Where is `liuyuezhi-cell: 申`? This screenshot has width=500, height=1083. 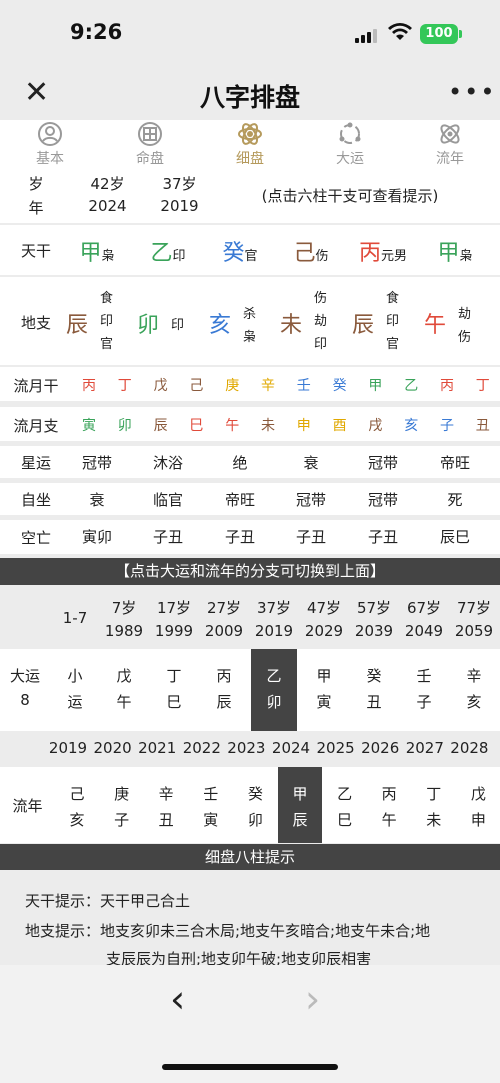 liuyuezhi-cell: 申 is located at coordinates (304, 425).